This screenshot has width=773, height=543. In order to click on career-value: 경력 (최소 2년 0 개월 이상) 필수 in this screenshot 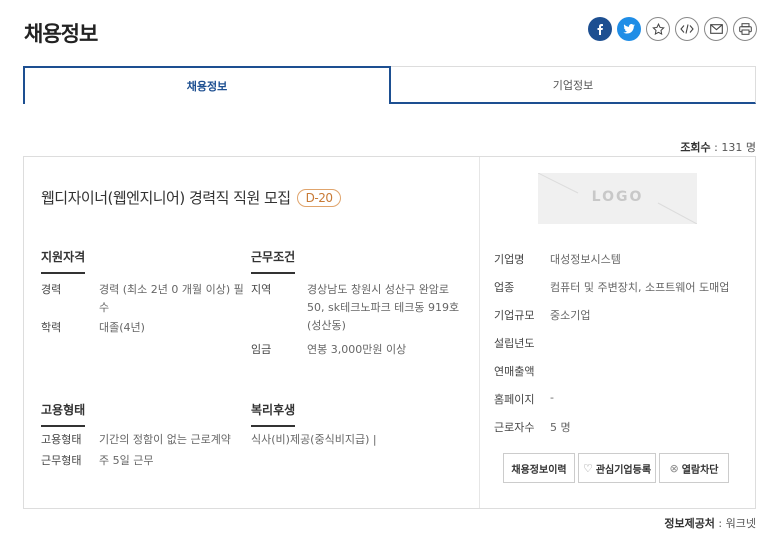, I will do `click(171, 298)`.